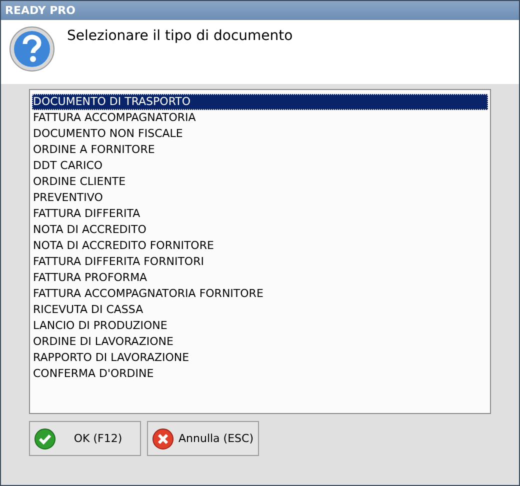  What do you see at coordinates (260, 374) in the screenshot?
I see `list-item: CONFERMA D'ORDINE` at bounding box center [260, 374].